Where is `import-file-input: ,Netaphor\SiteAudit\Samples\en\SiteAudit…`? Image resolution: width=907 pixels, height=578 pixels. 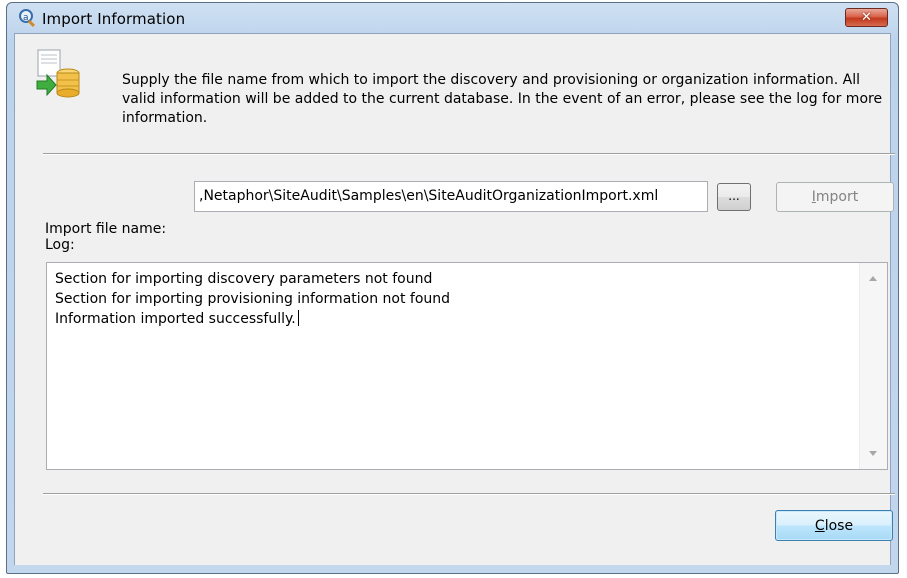
import-file-input: ,Netaphor\SiteAudit\Samples\en\SiteAudit… is located at coordinates (451, 196).